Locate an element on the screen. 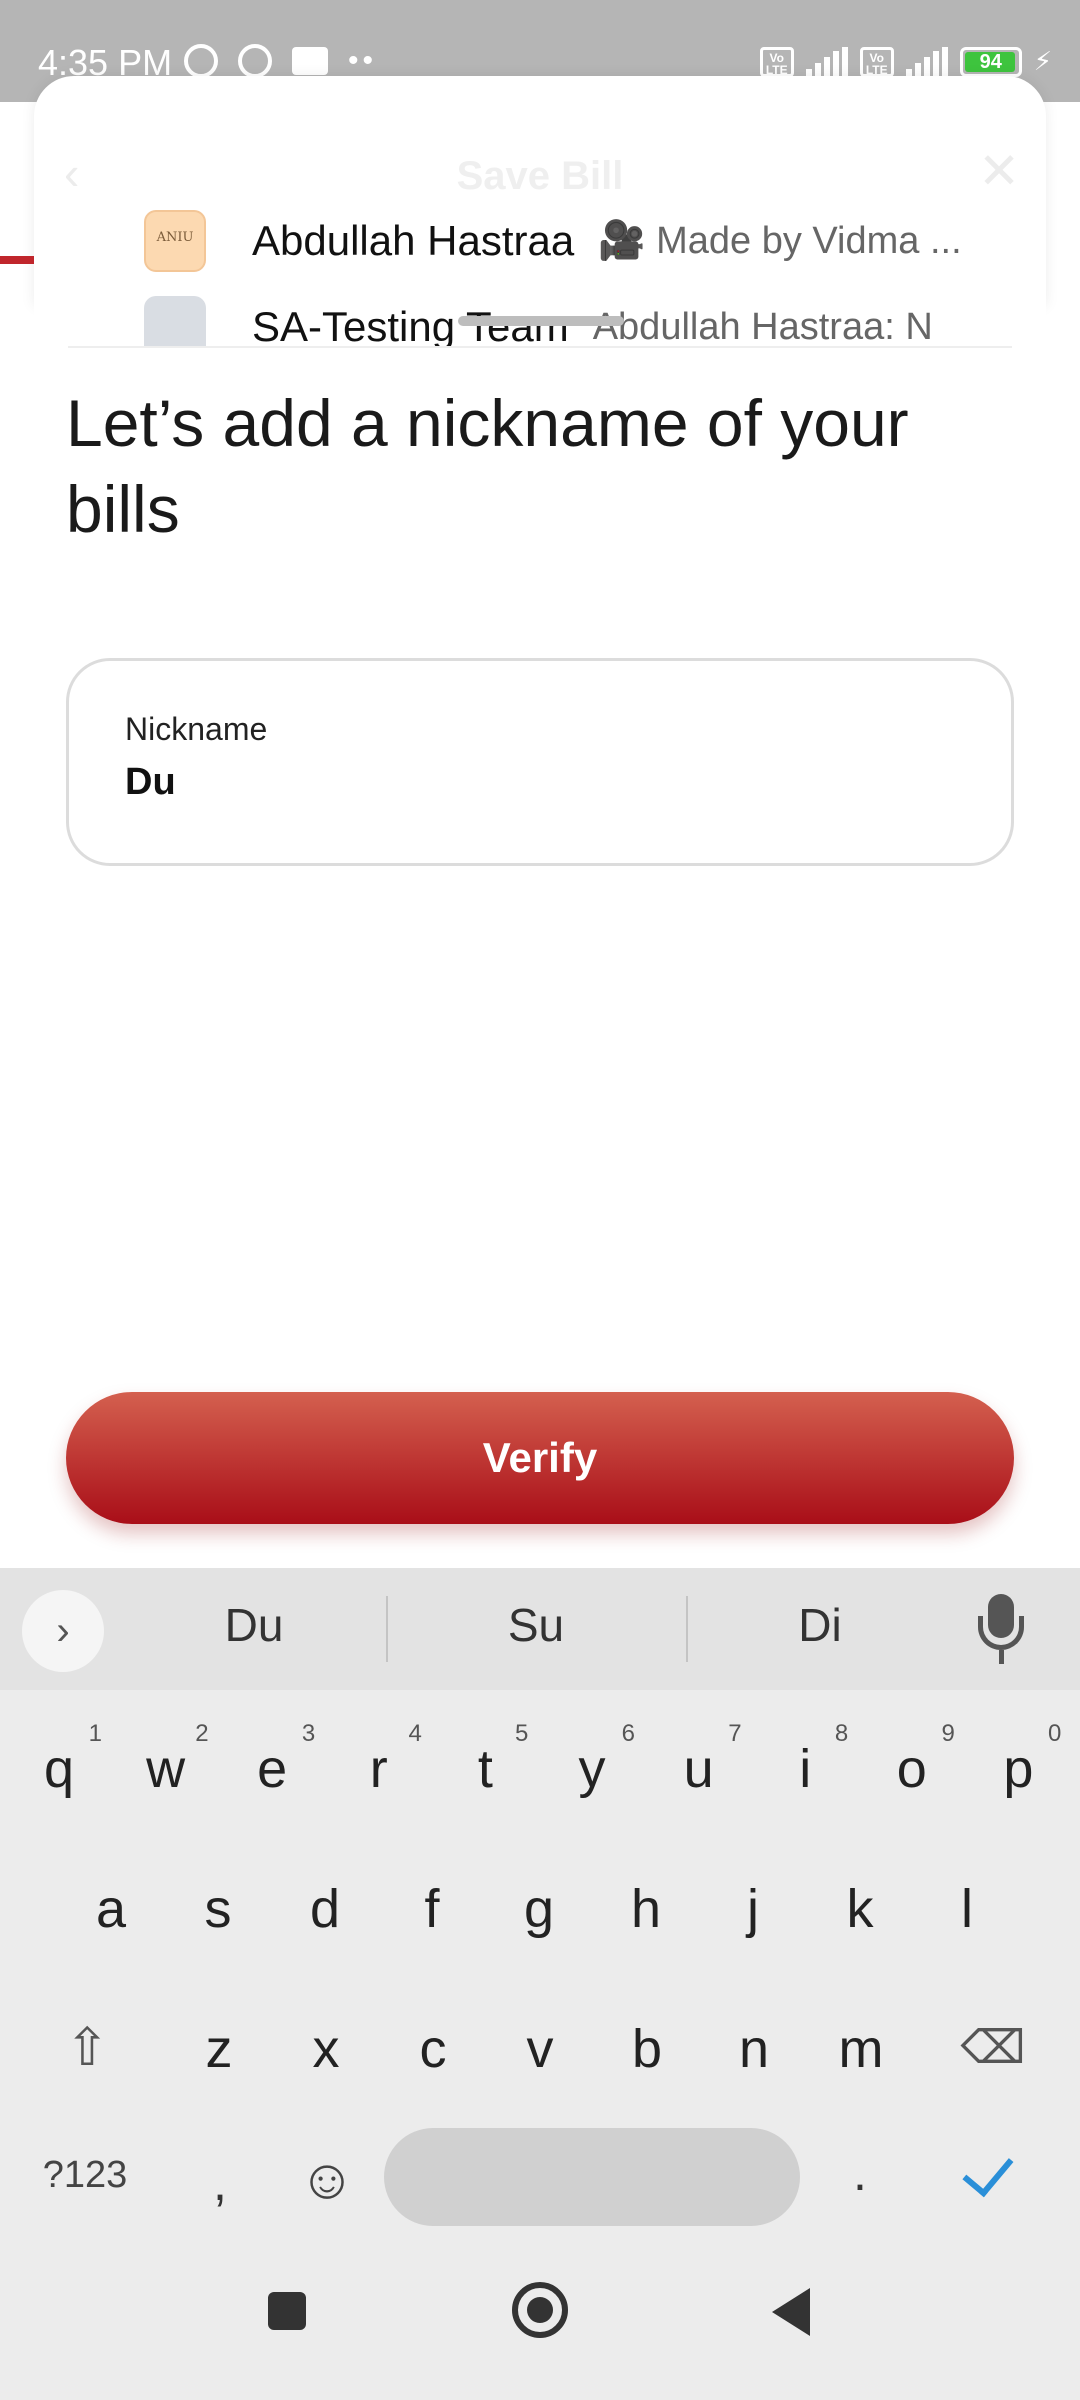  key-o: o9 is located at coordinates (912, 1760).